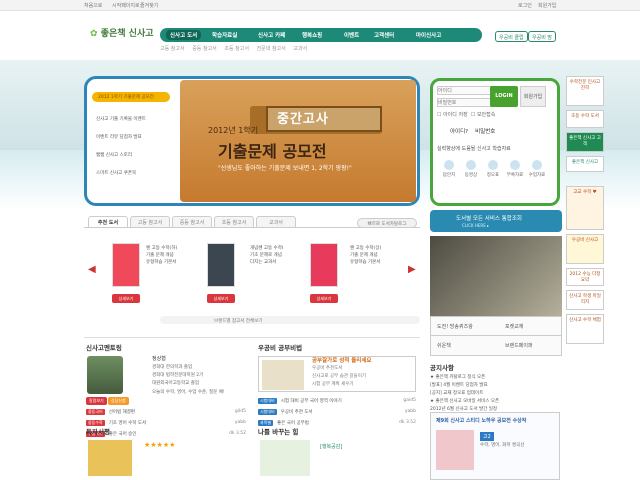 This screenshot has height=480, width=640. What do you see at coordinates (337, 412) in the screenshot?
I see `study-row: 시험대비 우공비 추천 도서 yabb` at bounding box center [337, 412].